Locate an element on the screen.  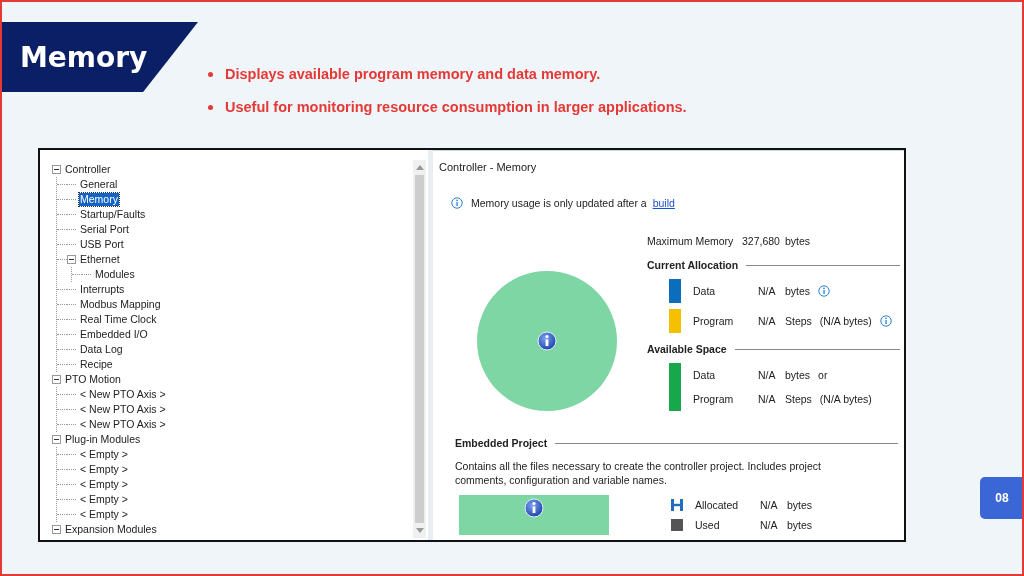
section-heading: Current Allocation is located at coordinates (693, 265).